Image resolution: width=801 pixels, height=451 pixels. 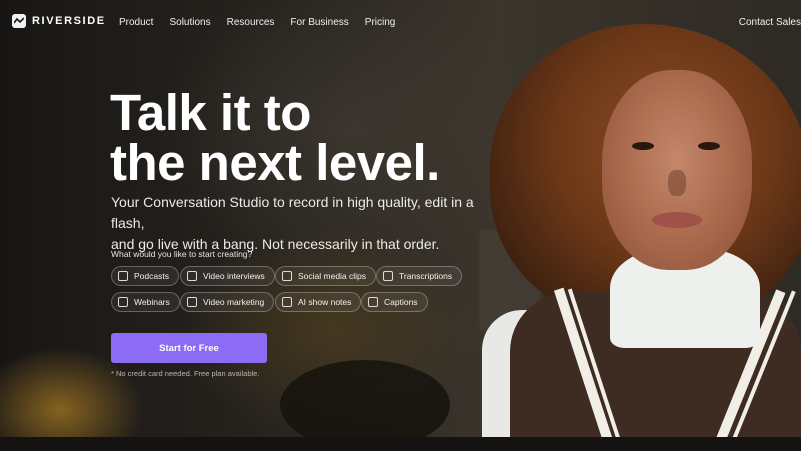 I want to click on logo: RIVERSIDE, so click(x=59, y=21).